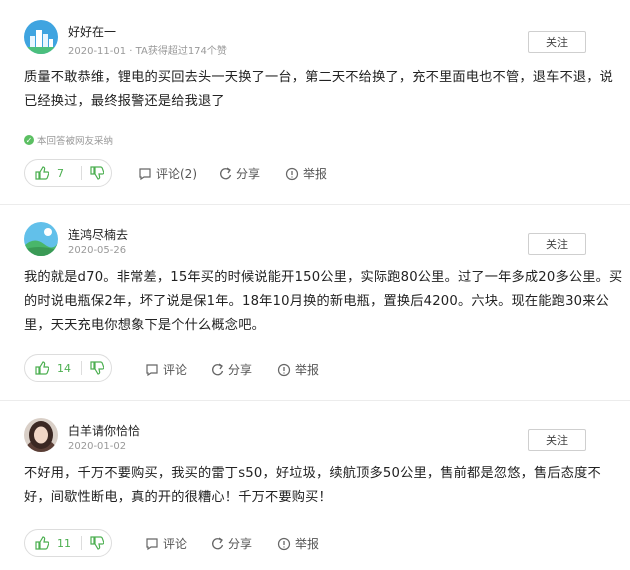 The height and width of the screenshot is (570, 630). Describe the element at coordinates (240, 544) in the screenshot. I see `share-label: 分享` at that location.